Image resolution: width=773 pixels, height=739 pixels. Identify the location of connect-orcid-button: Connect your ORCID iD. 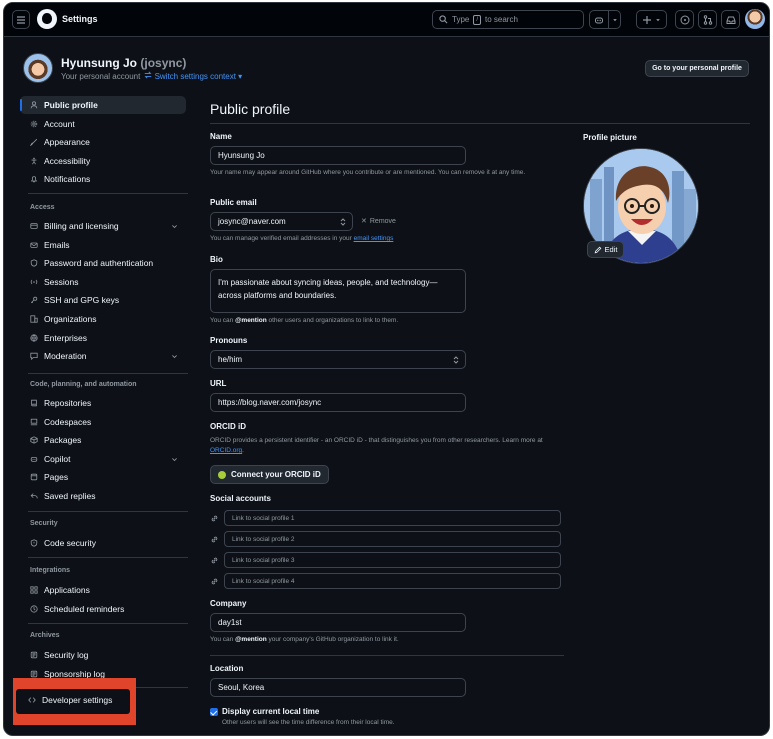
(269, 474).